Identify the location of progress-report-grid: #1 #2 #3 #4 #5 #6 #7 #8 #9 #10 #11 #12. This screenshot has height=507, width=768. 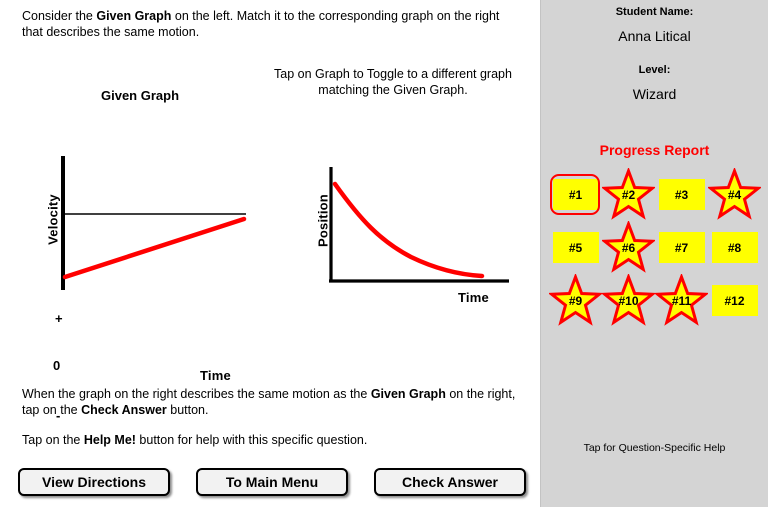
(655, 248).